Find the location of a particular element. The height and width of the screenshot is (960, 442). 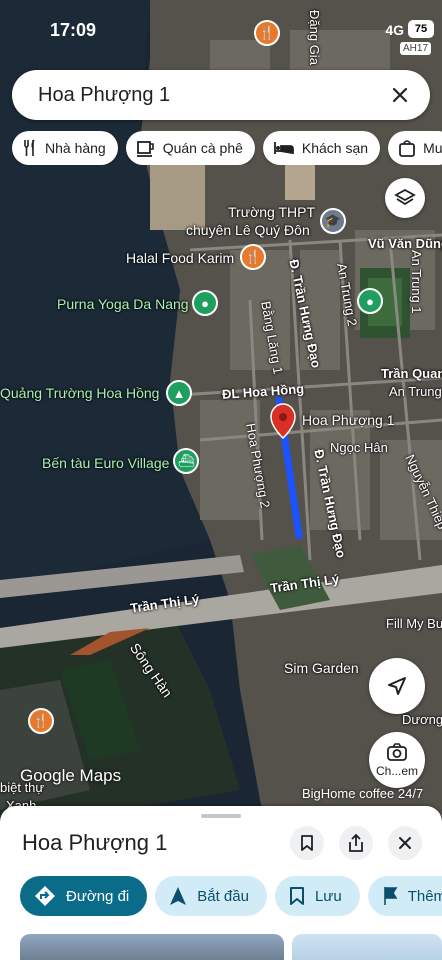

directions-button: Đường đi is located at coordinates (84, 896).